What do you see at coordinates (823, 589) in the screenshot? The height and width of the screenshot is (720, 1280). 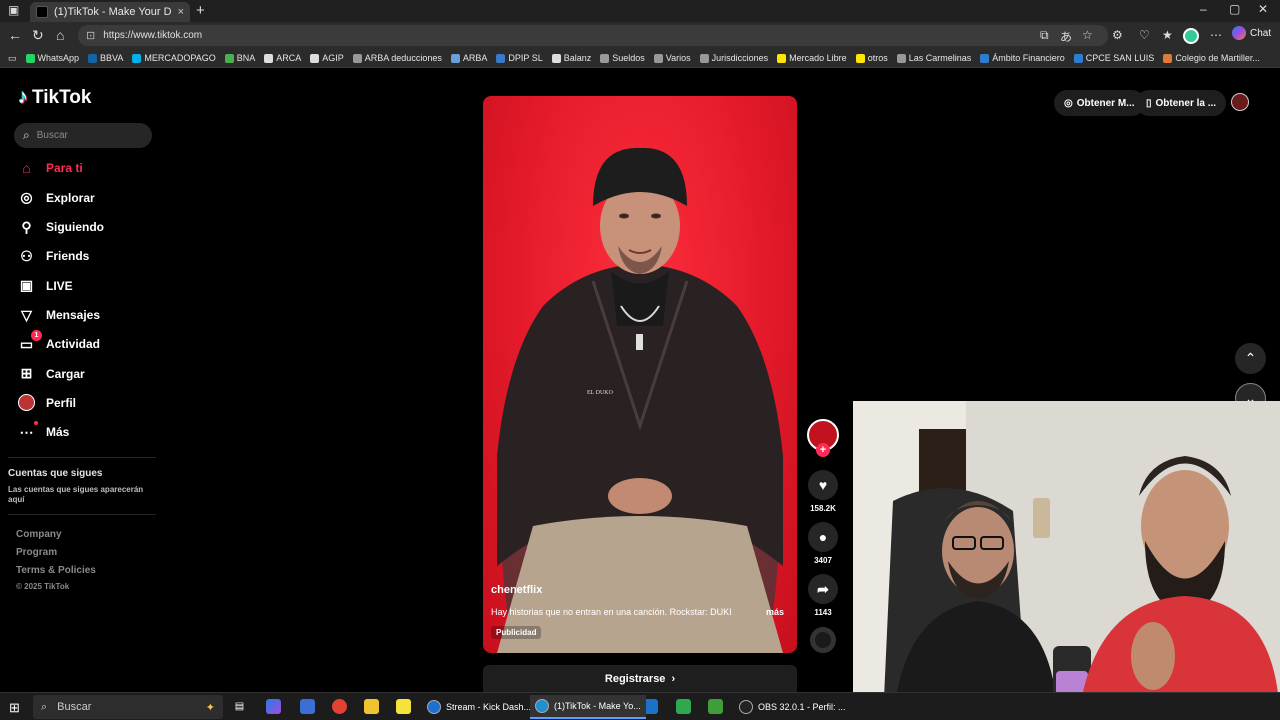 I see `share-icon: ➦` at bounding box center [823, 589].